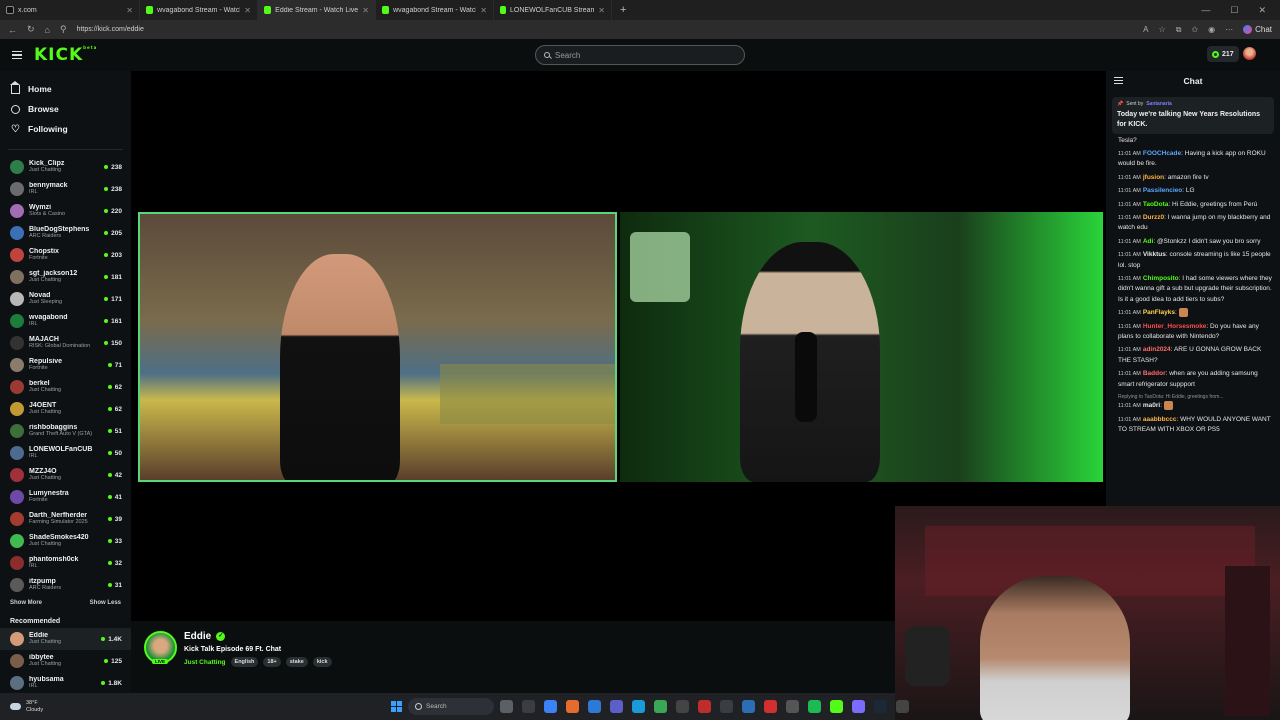  I want to click on nav-browse: Browse, so click(71, 109).